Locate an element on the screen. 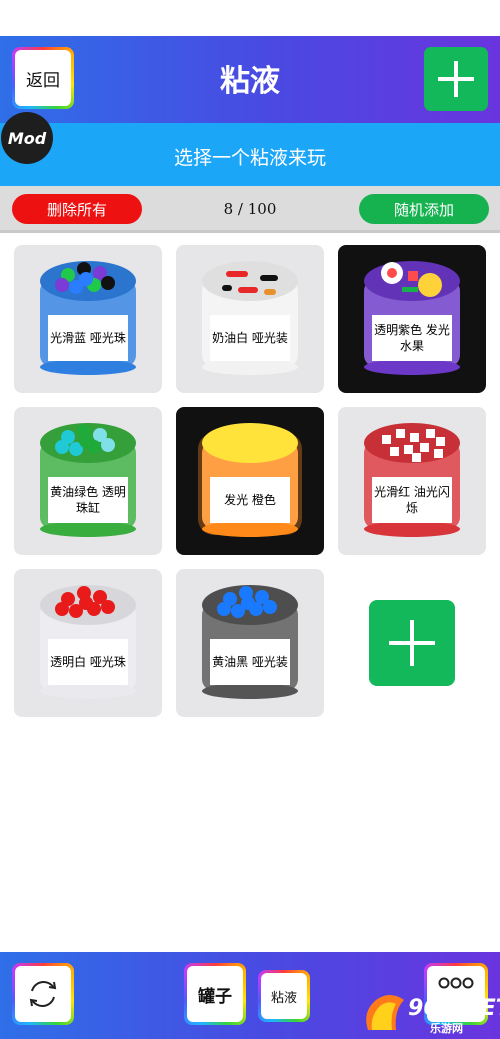 The image size is (500, 1039). refresh-button is located at coordinates (43, 994).